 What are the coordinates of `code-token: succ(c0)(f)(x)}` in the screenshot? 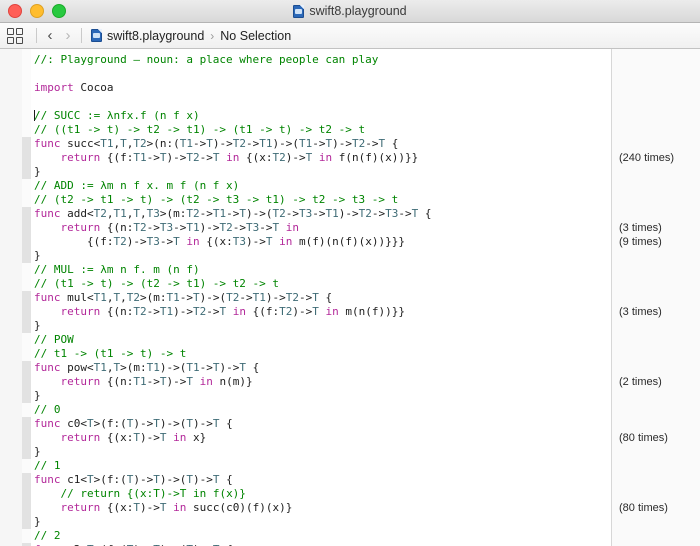 It's located at (242, 507).